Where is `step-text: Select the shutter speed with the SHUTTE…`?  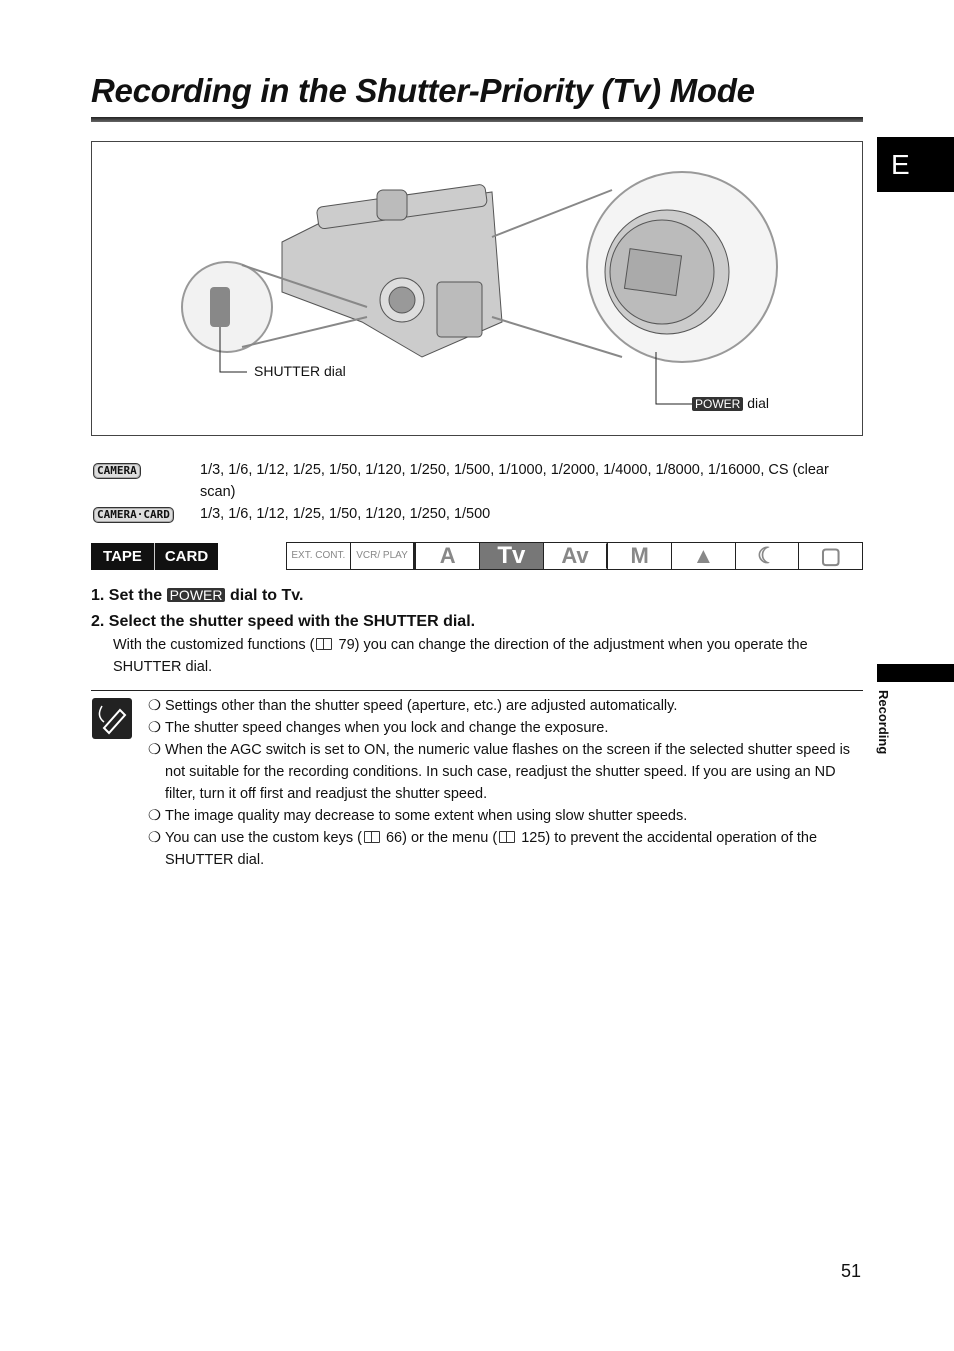
step-text: Select the shutter speed with the SHUTTE… is located at coordinates (292, 621).